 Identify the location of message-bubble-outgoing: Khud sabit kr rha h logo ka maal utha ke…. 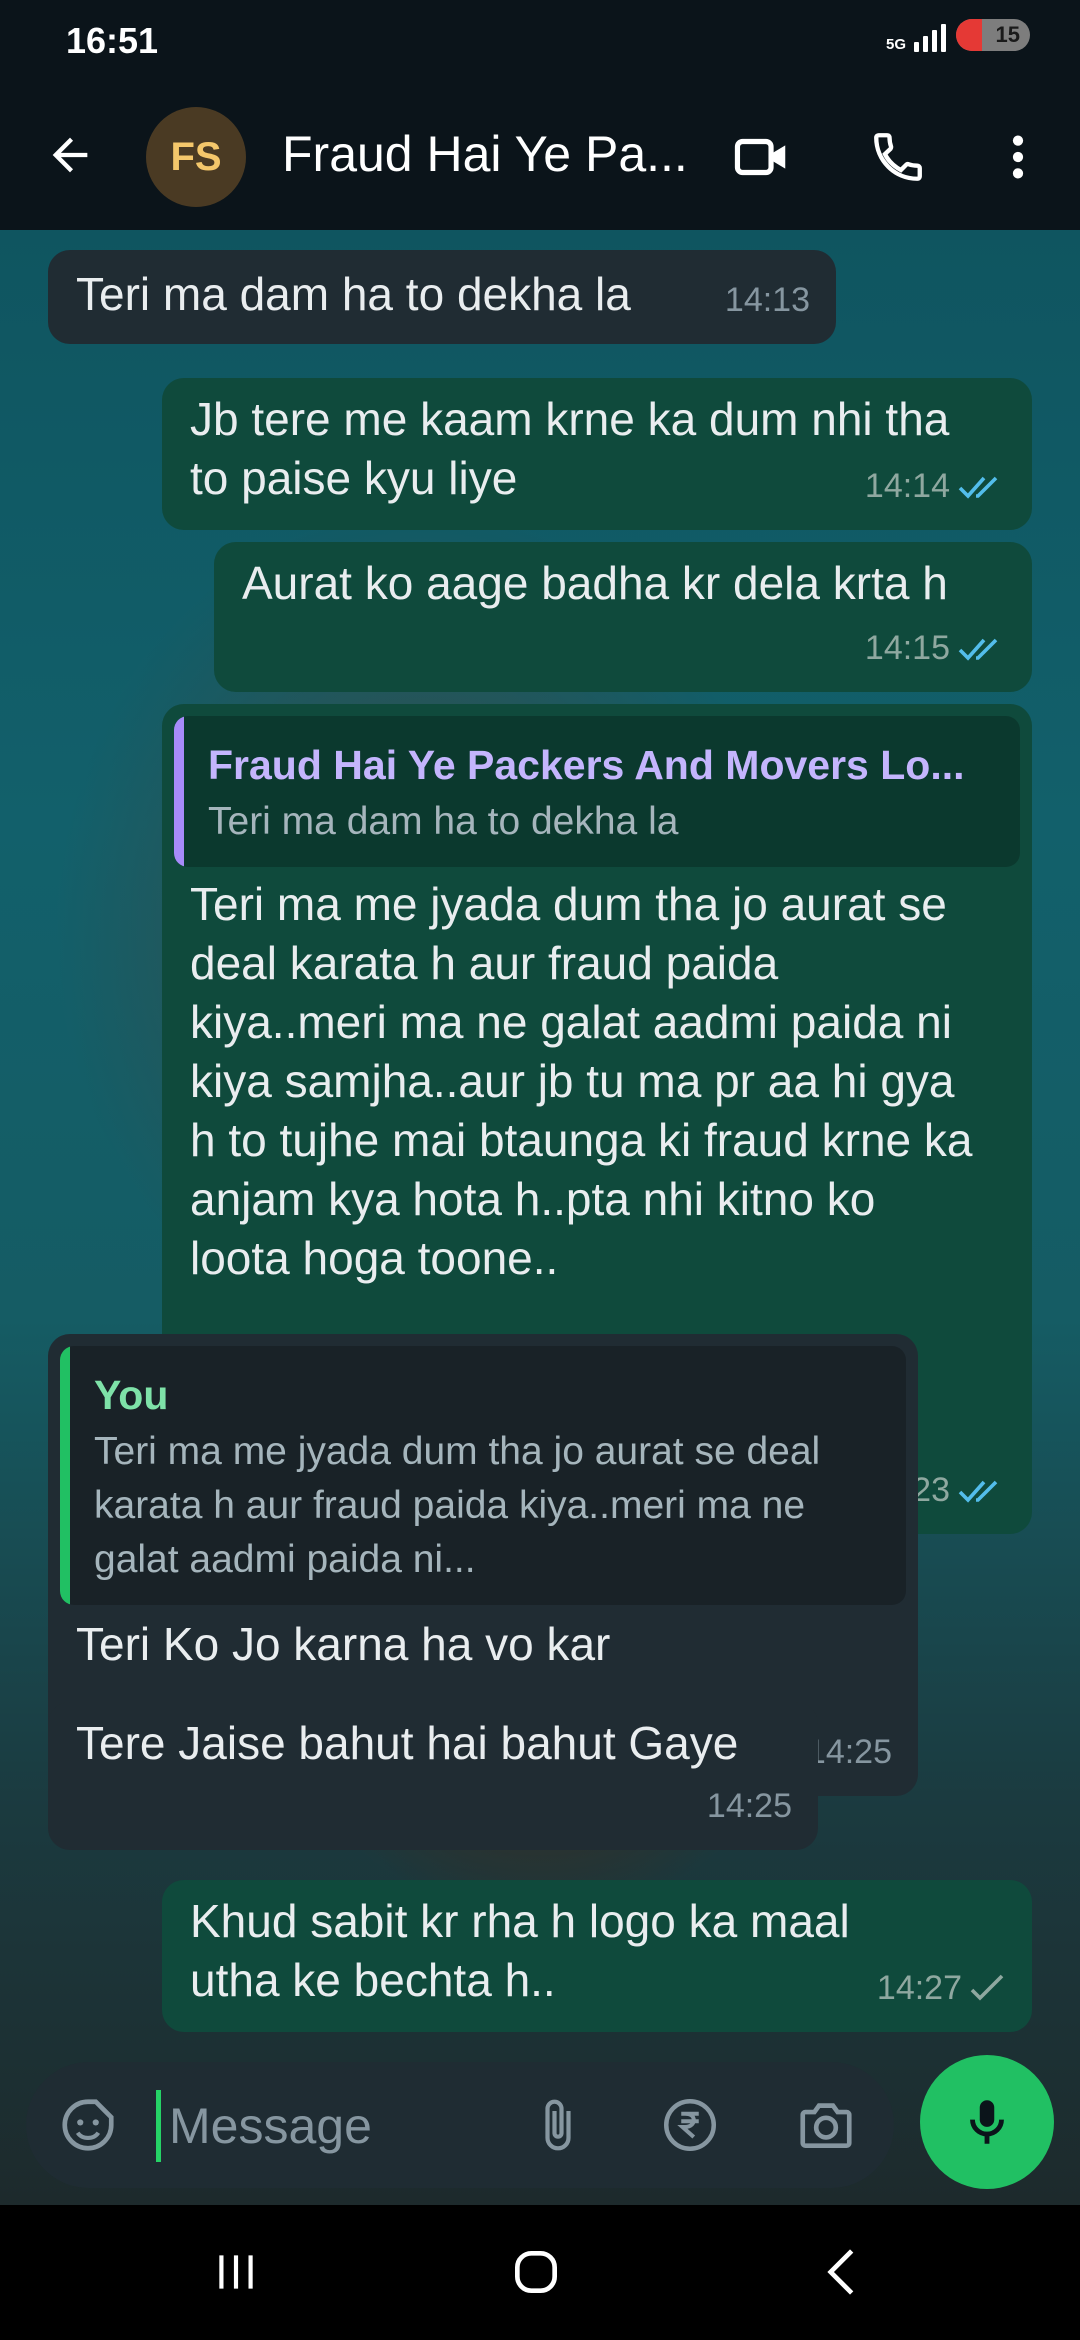
(597, 1956).